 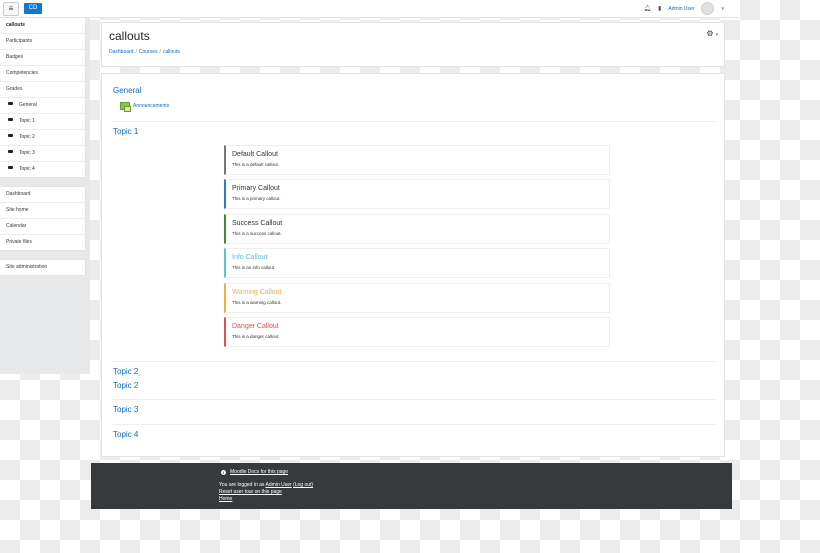 I want to click on sidebar-item-competencies: Competencies, so click(x=42, y=74).